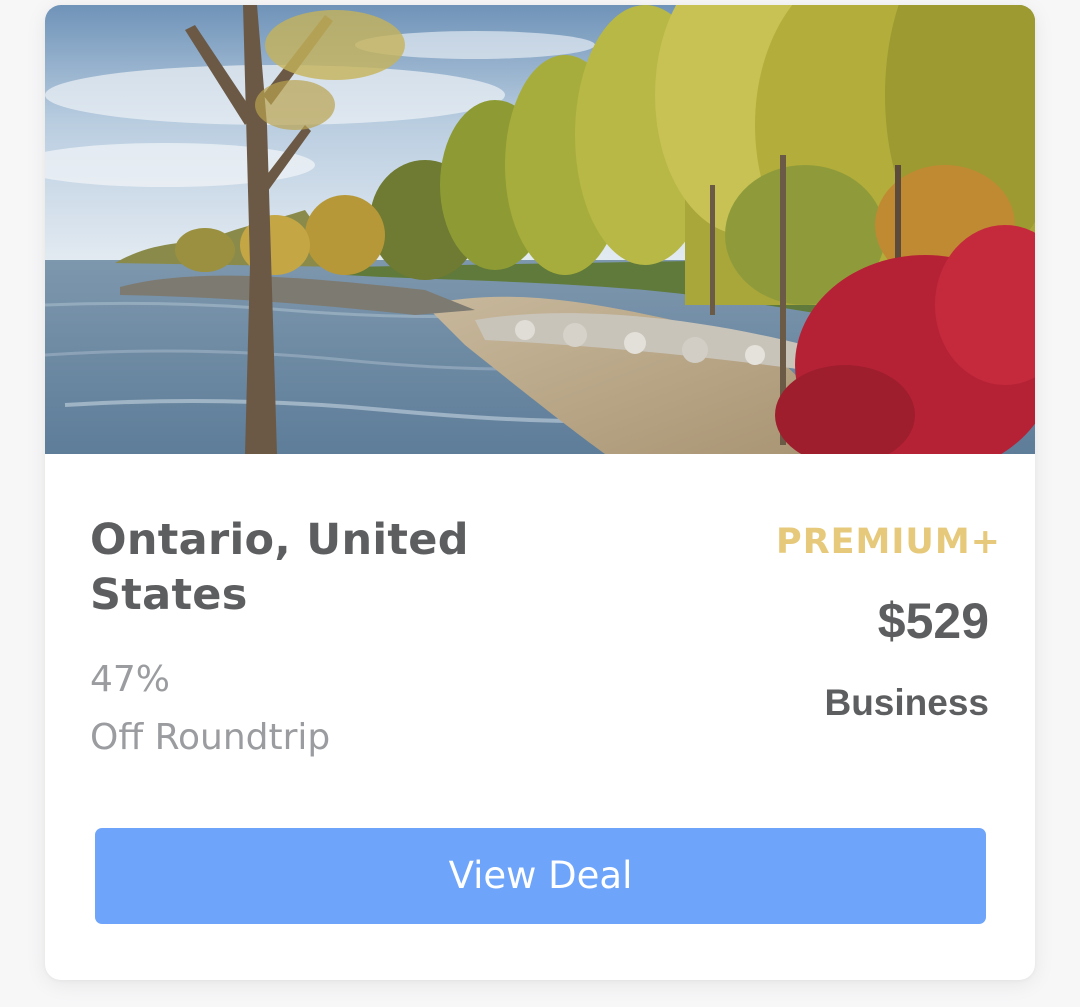  I want to click on discount-percent: 47%, so click(130, 679).